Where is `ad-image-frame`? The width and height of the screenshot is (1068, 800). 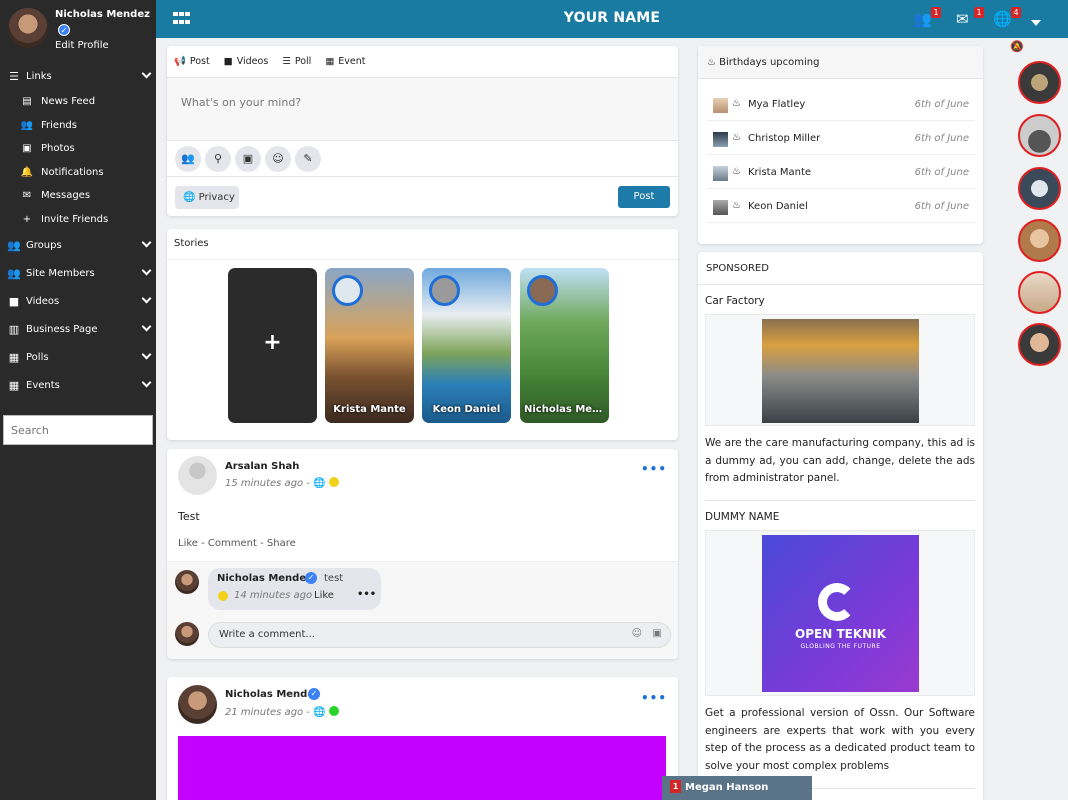
ad-image-frame is located at coordinates (840, 370).